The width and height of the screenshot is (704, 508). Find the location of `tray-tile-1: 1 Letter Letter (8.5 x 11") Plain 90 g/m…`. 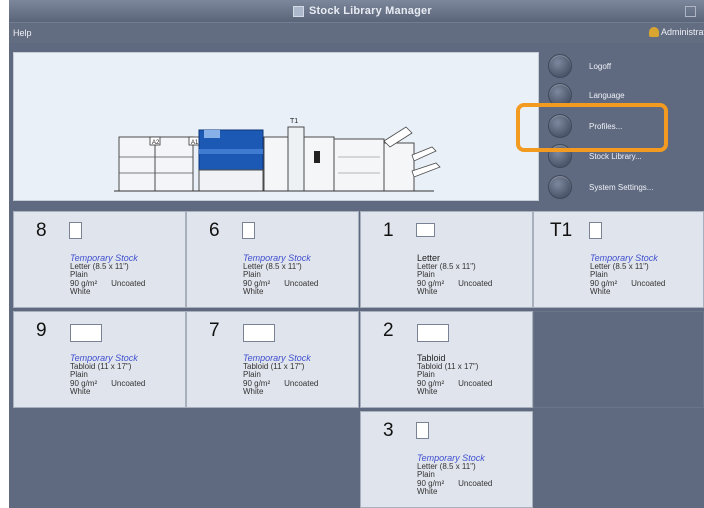

tray-tile-1: 1 Letter Letter (8.5 x 11") Plain 90 g/m… is located at coordinates (446, 259).